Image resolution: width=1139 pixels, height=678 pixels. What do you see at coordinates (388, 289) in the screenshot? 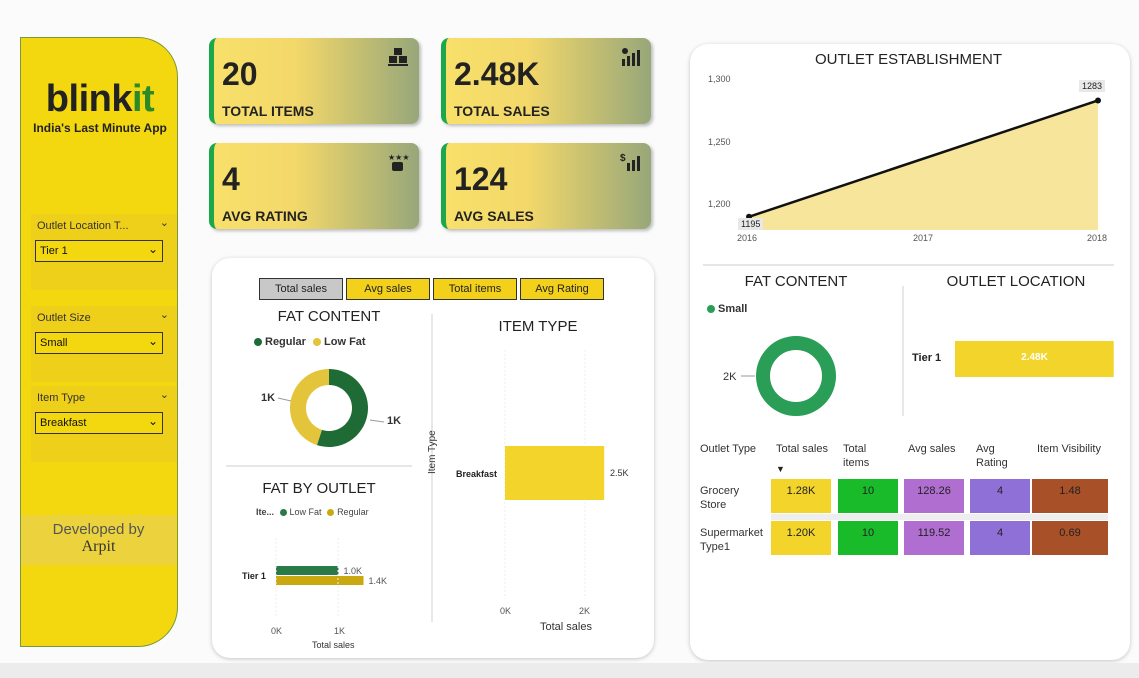
I see `tab-avg-sales: Avg sales` at bounding box center [388, 289].